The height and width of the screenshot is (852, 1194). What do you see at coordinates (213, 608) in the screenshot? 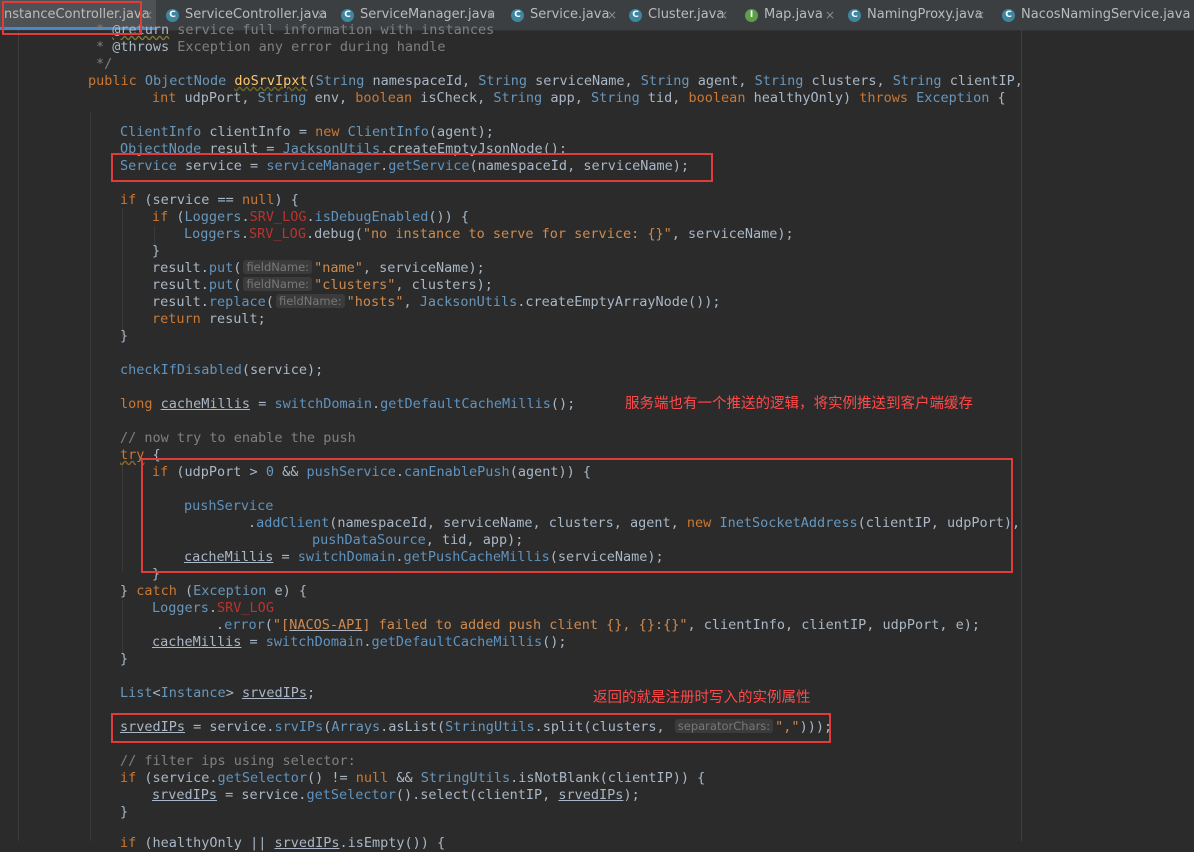
I see `code-line: Loggers.SRV_LOG` at bounding box center [213, 608].